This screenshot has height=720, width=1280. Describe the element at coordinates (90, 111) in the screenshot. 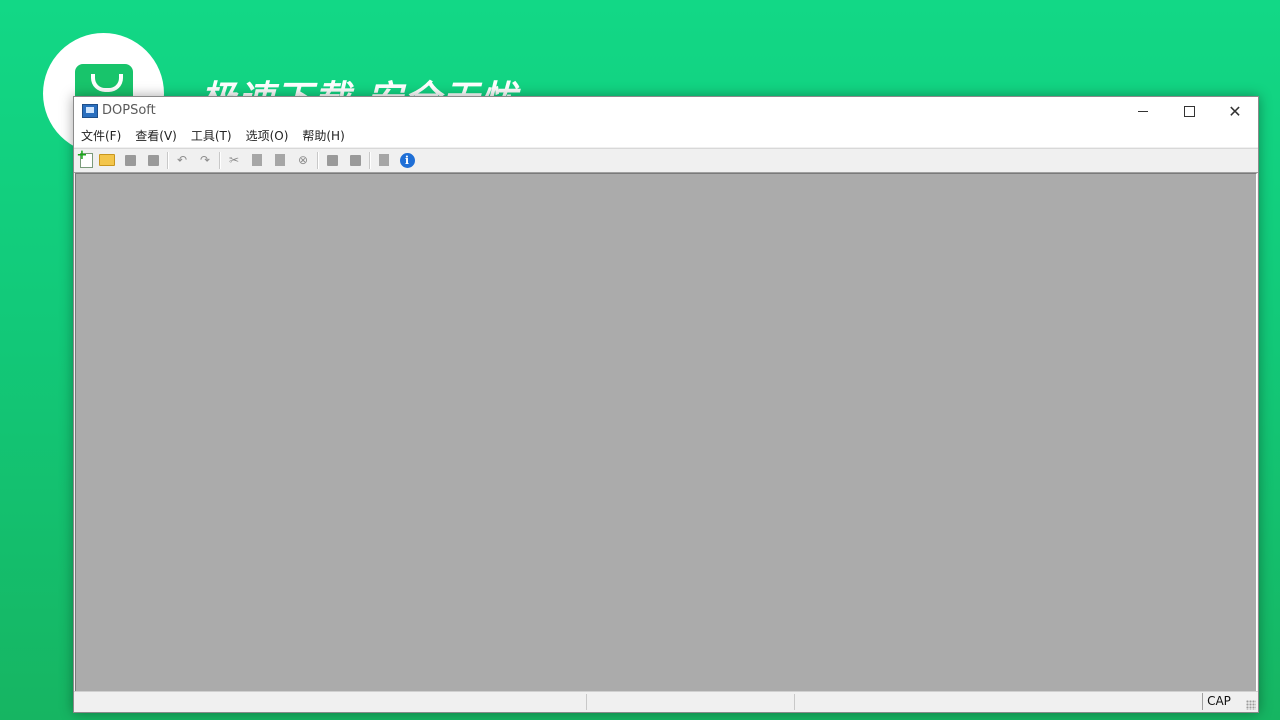

I see `app-icon` at that location.